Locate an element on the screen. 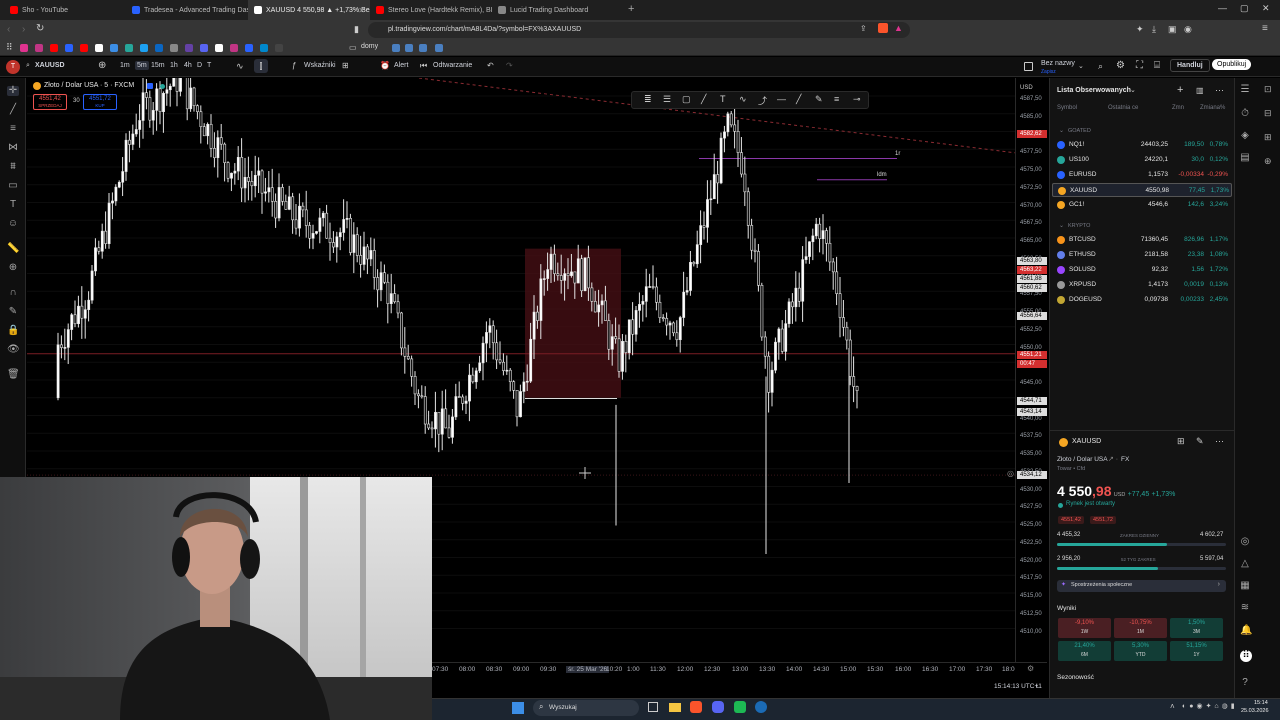 Image resolution: width=1280 pixels, height=720 pixels. quick-search-icon: ⌕ is located at coordinates (1100, 66).